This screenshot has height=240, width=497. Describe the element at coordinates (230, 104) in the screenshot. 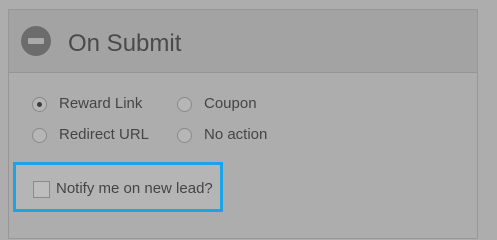

I see `radio-label-coupon: Coupon` at that location.